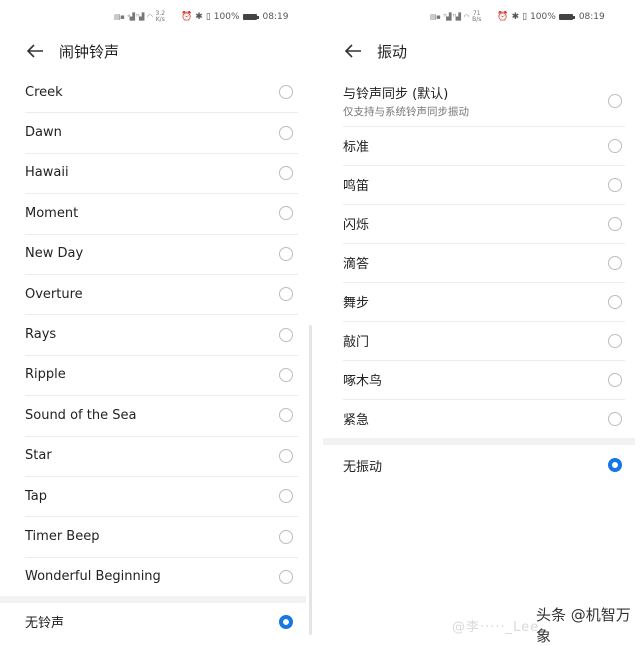  I want to click on page-title: 闹钟铃声, so click(89, 51).